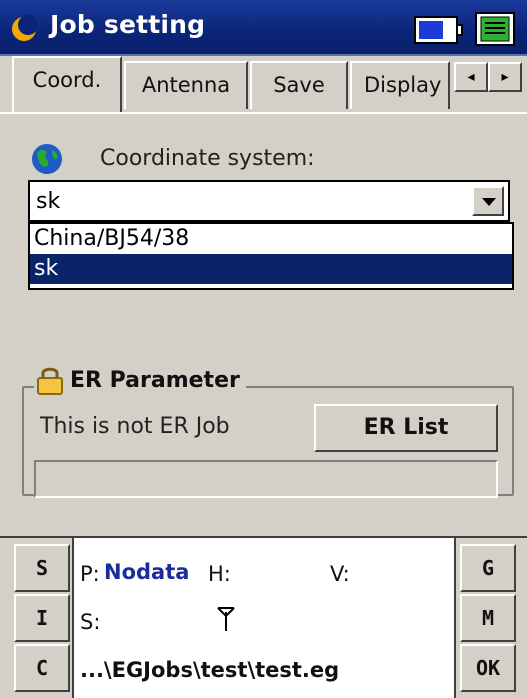  Describe the element at coordinates (488, 201) in the screenshot. I see `chevron-down-icon` at that location.